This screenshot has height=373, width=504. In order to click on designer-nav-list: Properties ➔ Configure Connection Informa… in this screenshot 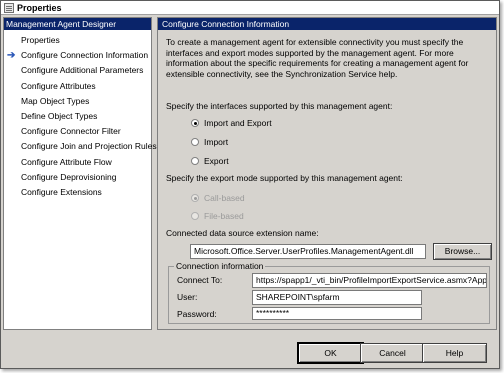, I will do `click(80, 115)`.